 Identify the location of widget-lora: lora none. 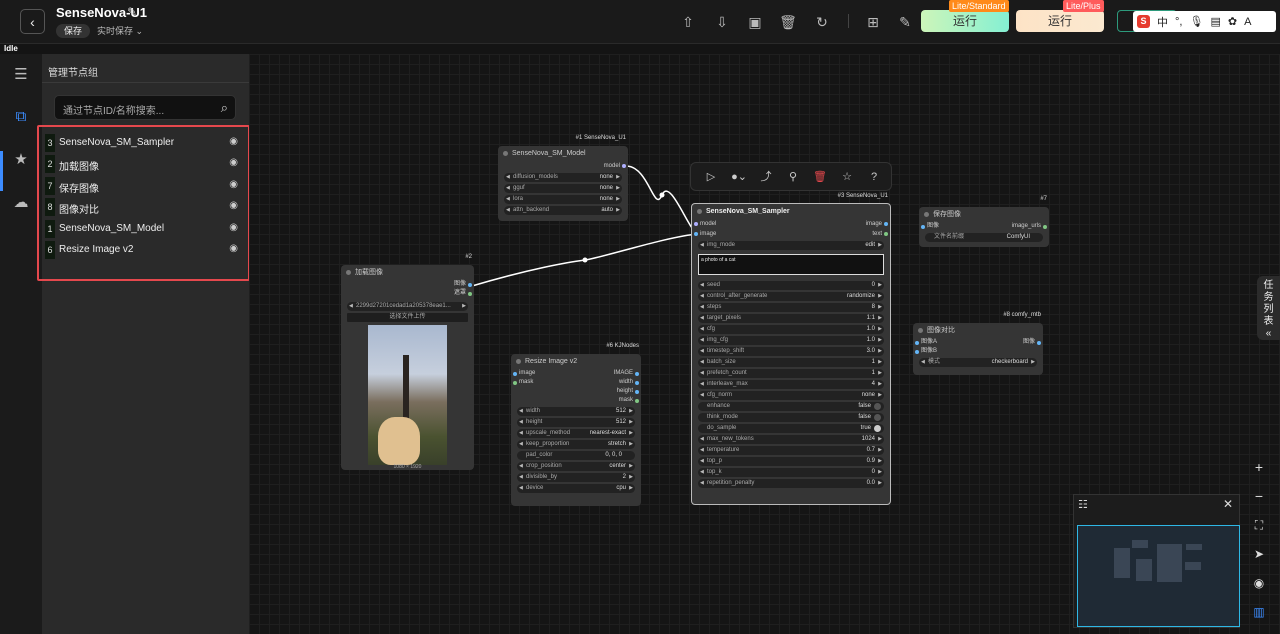
(563, 199).